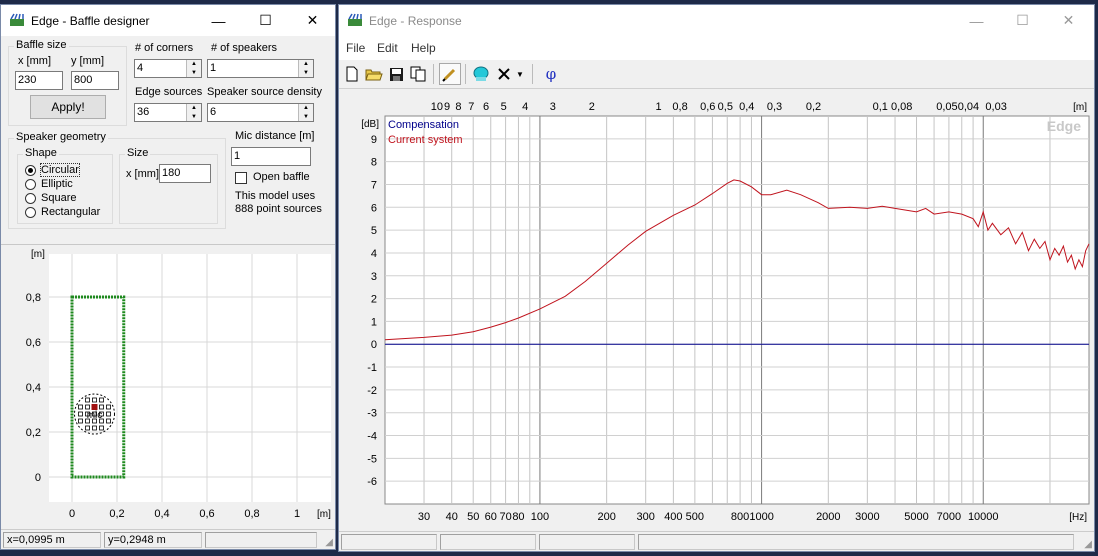 Image resolution: width=1098 pixels, height=556 pixels. What do you see at coordinates (372, 459) in the screenshot?
I see `y-tick-label: -5` at bounding box center [372, 459].